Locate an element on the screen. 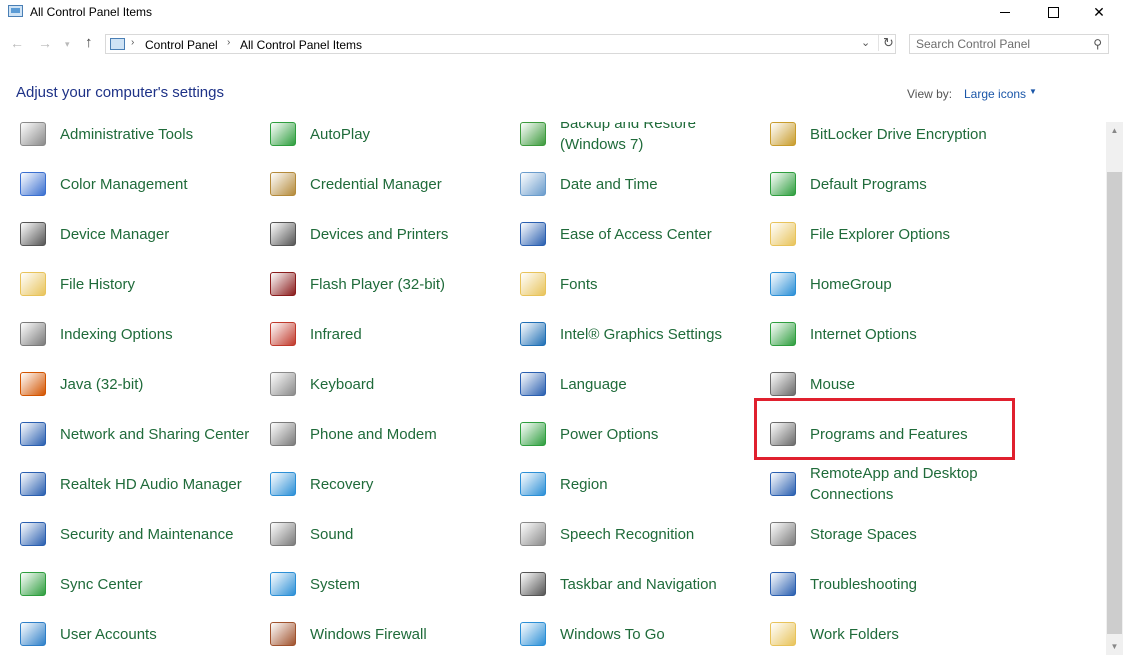 This screenshot has width=1123, height=655. control-panel-item: Devices and Printers is located at coordinates (383, 234).